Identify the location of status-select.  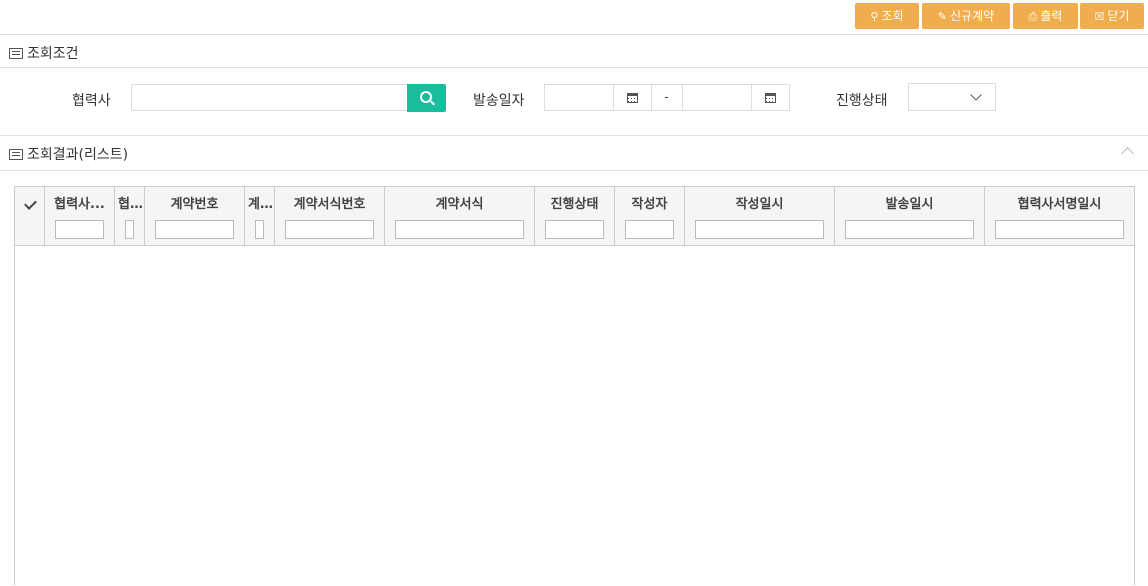
(952, 97).